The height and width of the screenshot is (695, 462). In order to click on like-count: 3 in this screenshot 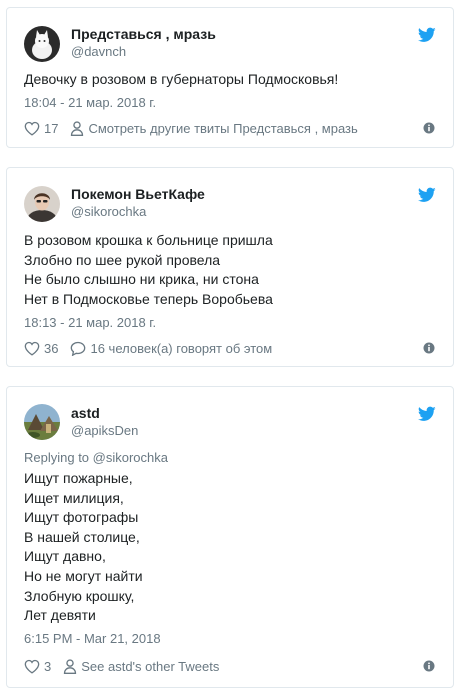, I will do `click(48, 666)`.